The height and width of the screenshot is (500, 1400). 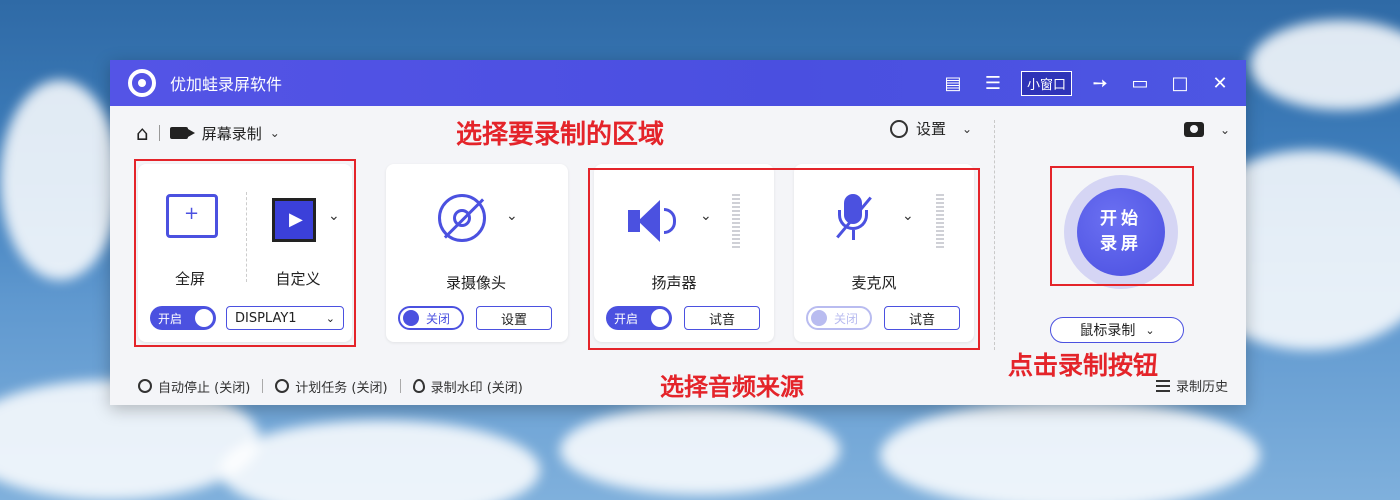 What do you see at coordinates (1220, 83) in the screenshot?
I see `close-icon: ✕` at bounding box center [1220, 83].